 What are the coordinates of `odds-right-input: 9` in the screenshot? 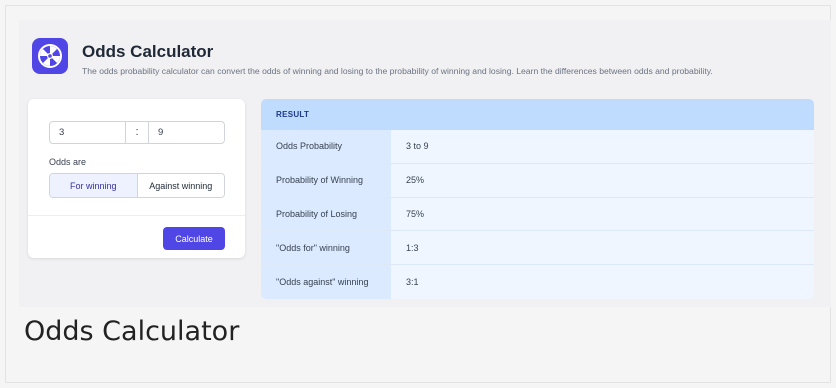 It's located at (186, 132).